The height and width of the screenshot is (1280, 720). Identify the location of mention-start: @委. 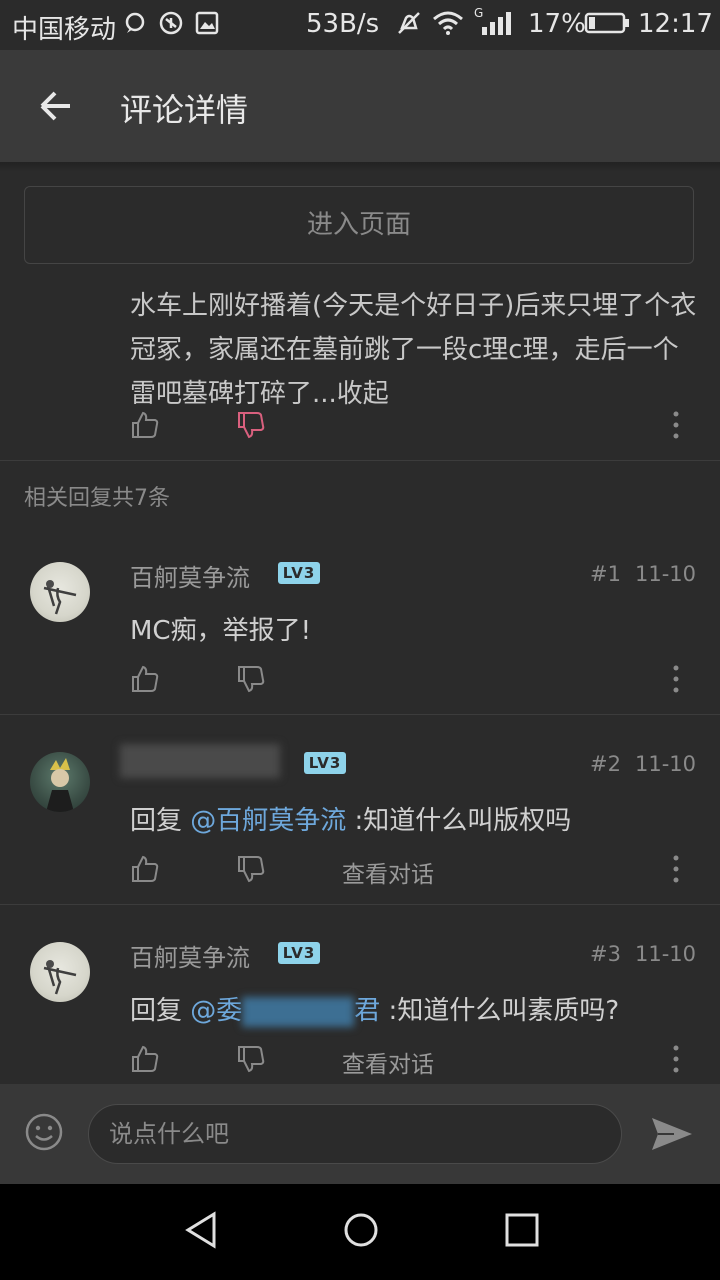
(216, 1011).